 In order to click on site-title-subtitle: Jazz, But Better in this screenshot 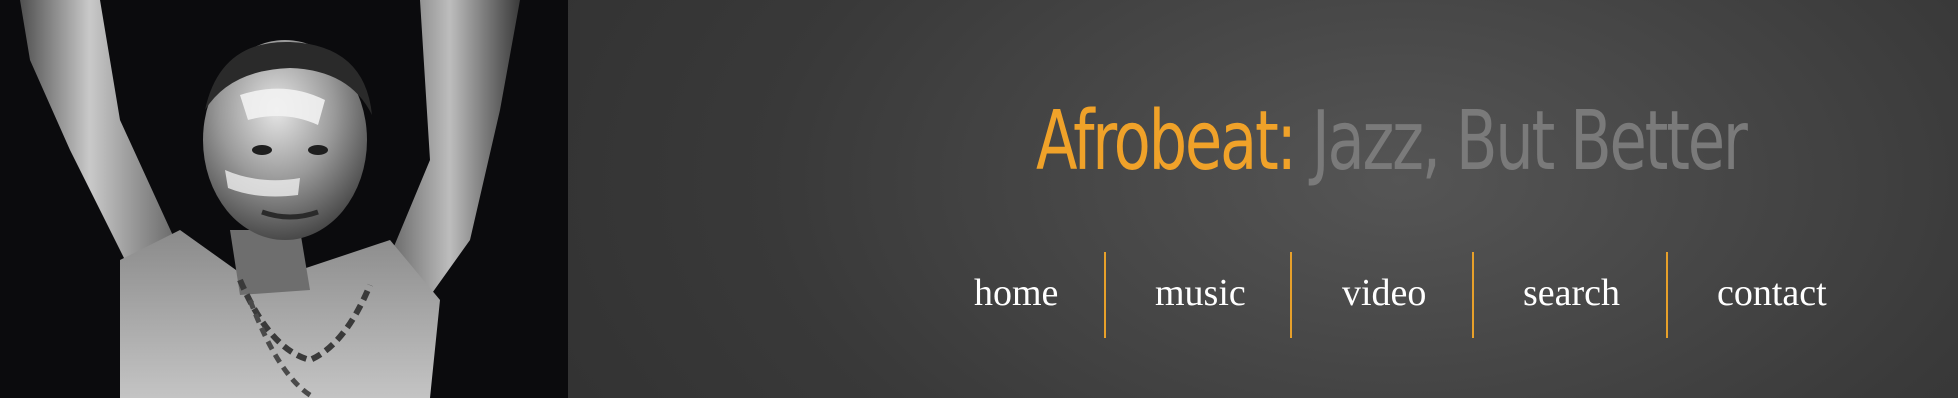, I will do `click(1521, 141)`.